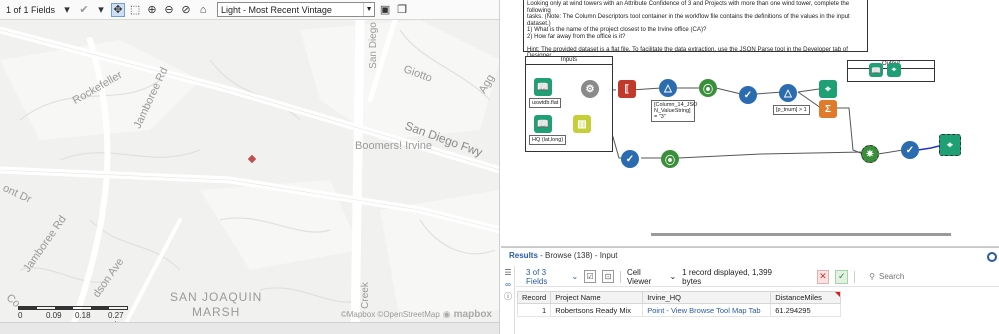  Describe the element at coordinates (842, 276) in the screenshot. I see `check-icon: ✓` at that location.